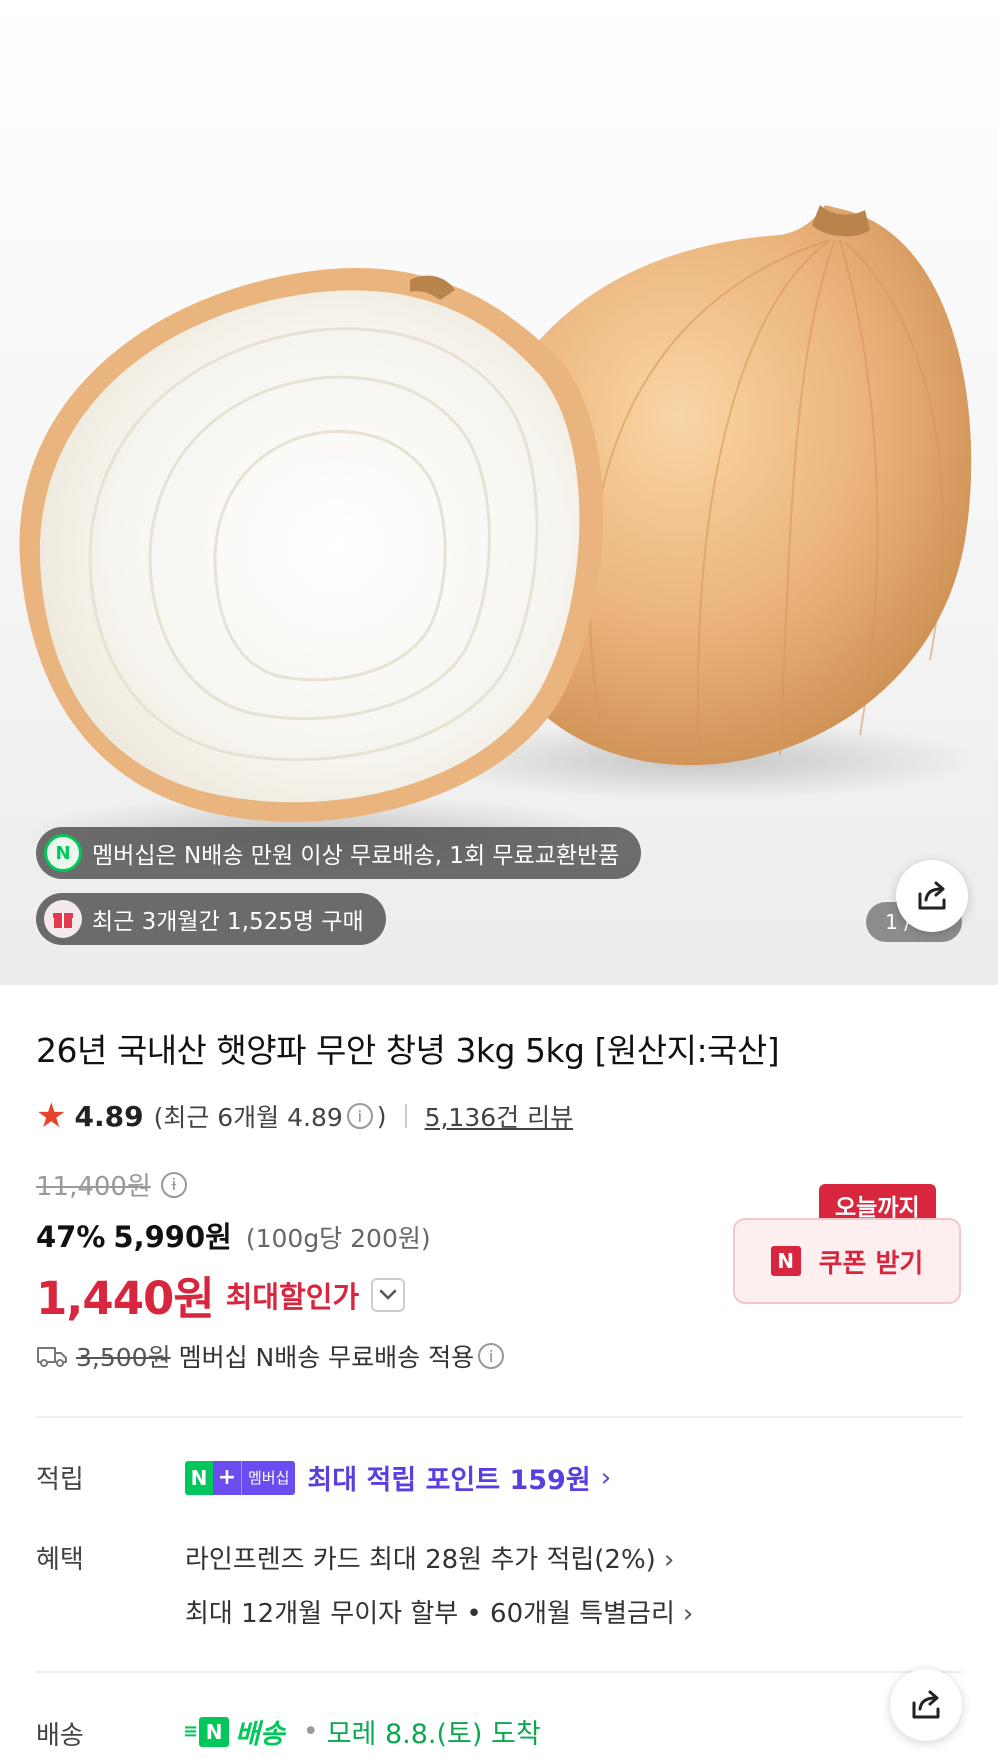 The height and width of the screenshot is (1758, 998). What do you see at coordinates (433, 1734) in the screenshot?
I see `arrival-date: 모레 8.8.(토) 도착` at bounding box center [433, 1734].